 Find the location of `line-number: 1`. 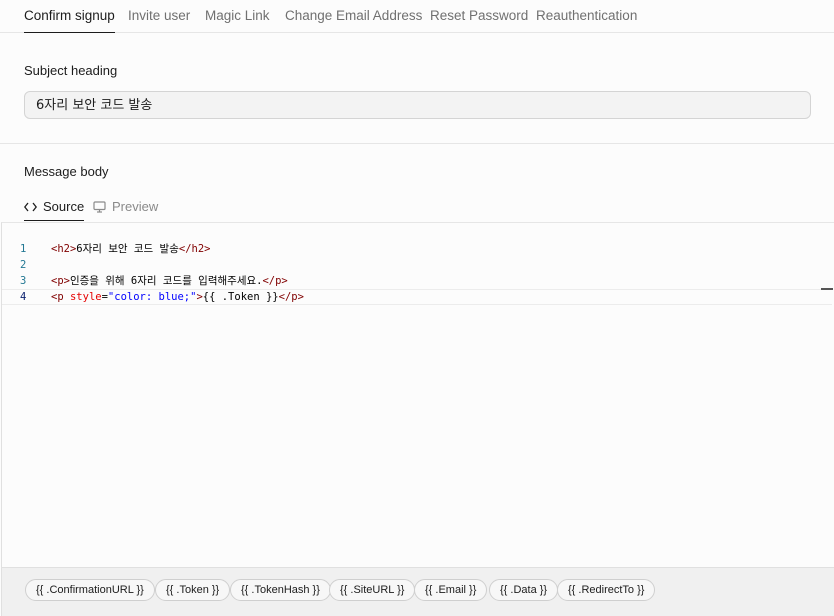

line-number: 1 is located at coordinates (23, 249).